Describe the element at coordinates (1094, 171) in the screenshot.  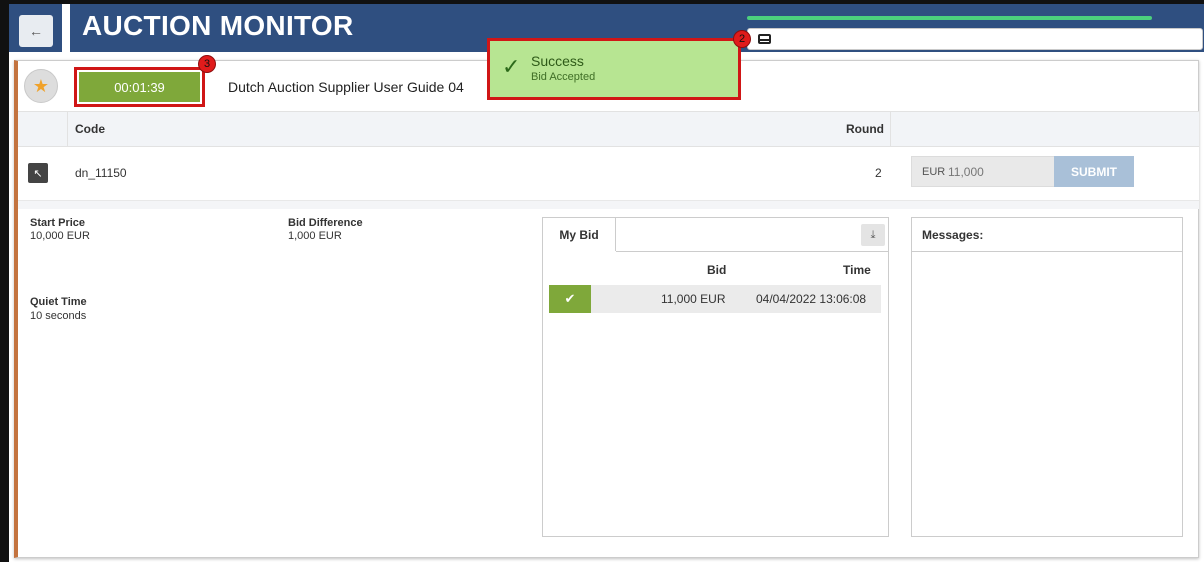
I see `submit-button: SUBMIT` at that location.